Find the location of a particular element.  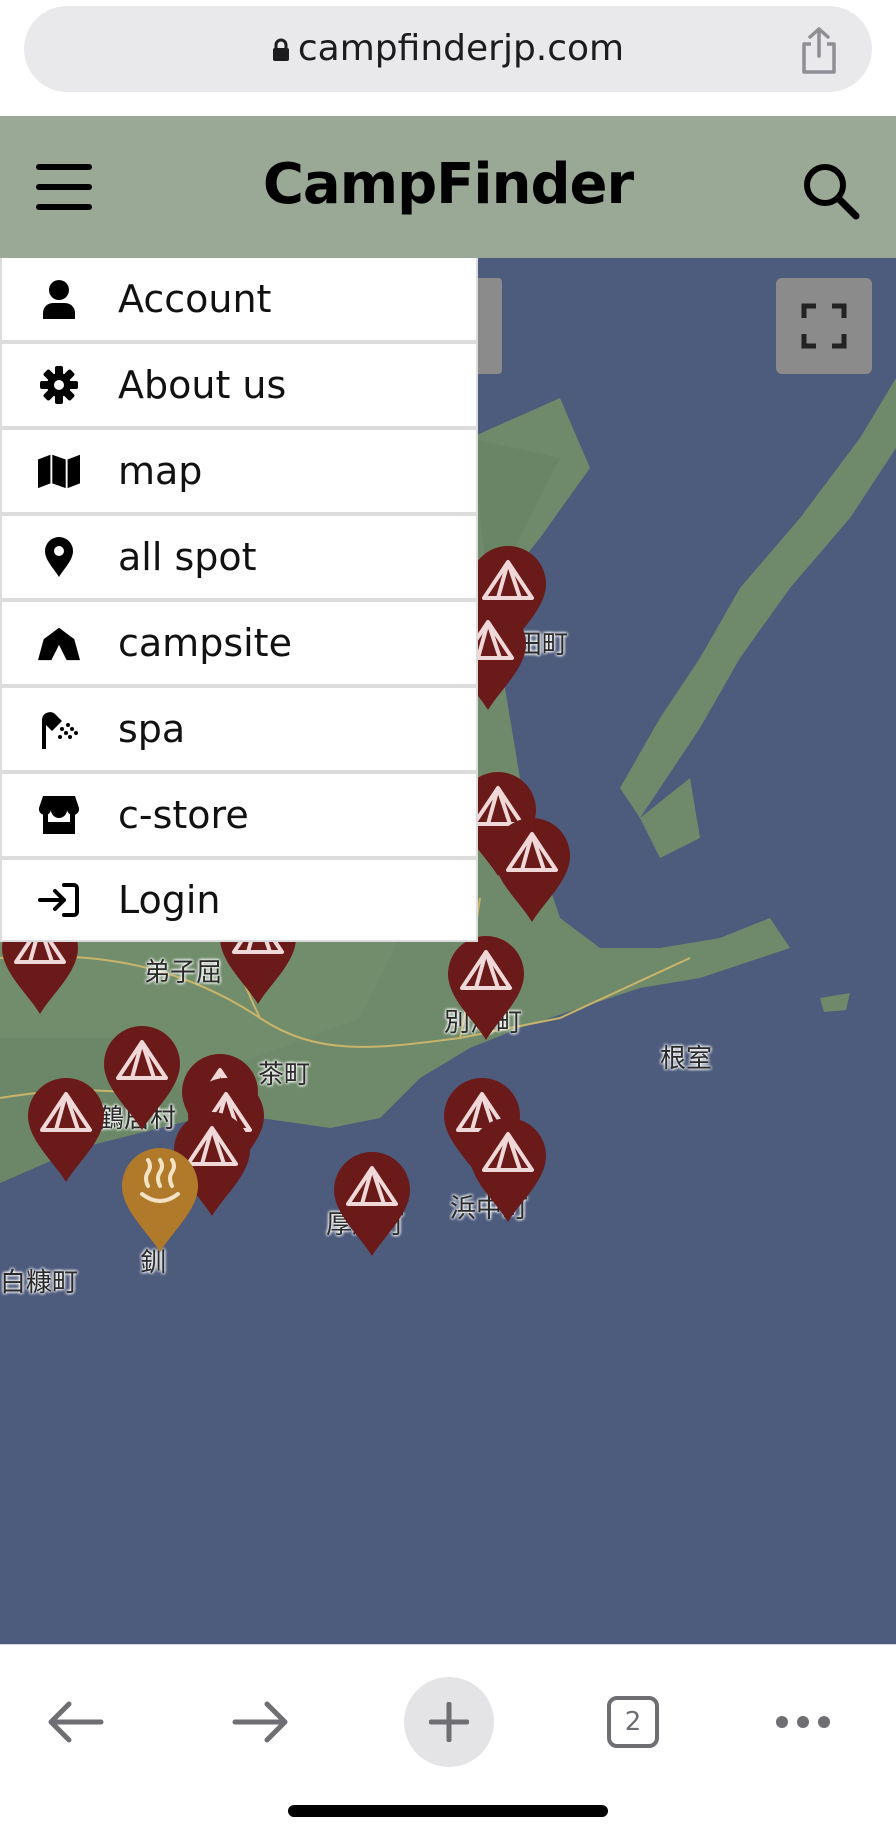

browser-toolbar: 2 is located at coordinates (448, 1737).